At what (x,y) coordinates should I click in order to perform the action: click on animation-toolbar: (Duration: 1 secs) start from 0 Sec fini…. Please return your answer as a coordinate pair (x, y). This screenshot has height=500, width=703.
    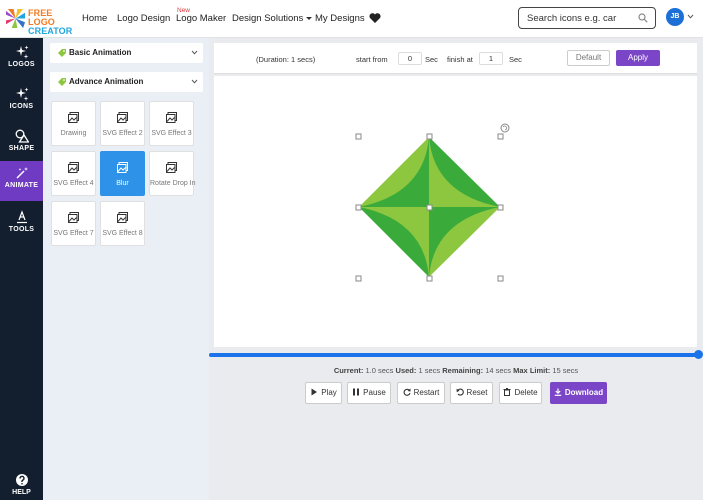
    Looking at the image, I should click on (455, 58).